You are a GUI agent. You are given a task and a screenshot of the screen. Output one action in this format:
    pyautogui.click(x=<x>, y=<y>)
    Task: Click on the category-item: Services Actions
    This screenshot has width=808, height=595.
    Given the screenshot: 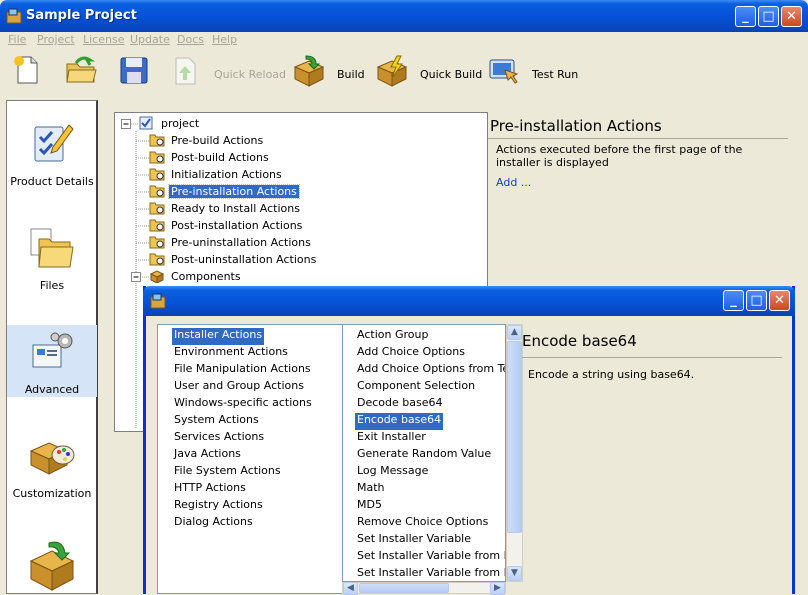 What is the action you would take?
    pyautogui.click(x=219, y=438)
    